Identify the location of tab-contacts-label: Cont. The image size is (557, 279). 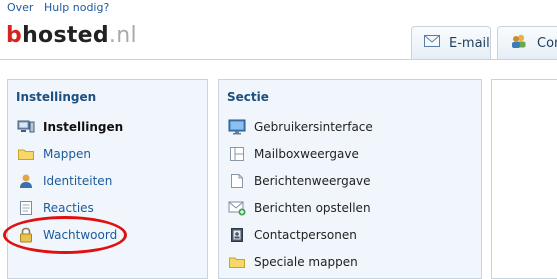
(547, 43).